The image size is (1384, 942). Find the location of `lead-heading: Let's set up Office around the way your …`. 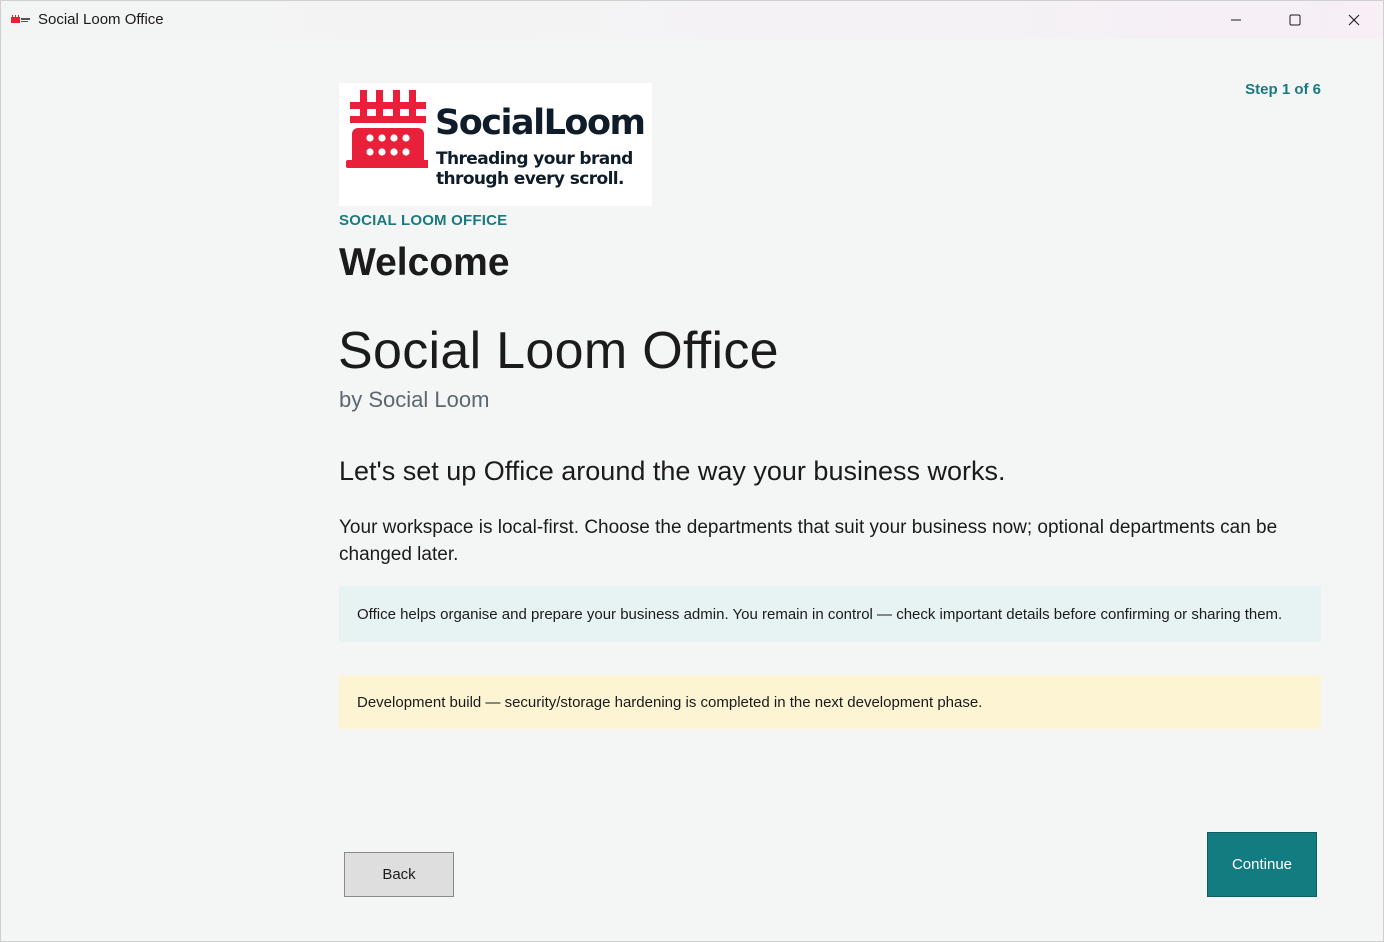

lead-heading: Let's set up Office around the way your … is located at coordinates (672, 471).